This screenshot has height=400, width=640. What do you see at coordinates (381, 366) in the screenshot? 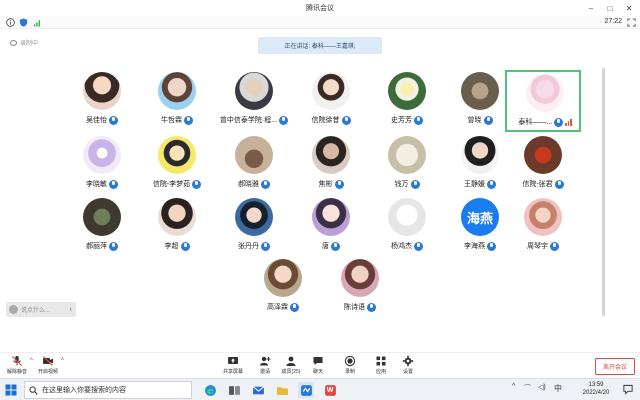
I see `apps-button: 应用` at bounding box center [381, 366].